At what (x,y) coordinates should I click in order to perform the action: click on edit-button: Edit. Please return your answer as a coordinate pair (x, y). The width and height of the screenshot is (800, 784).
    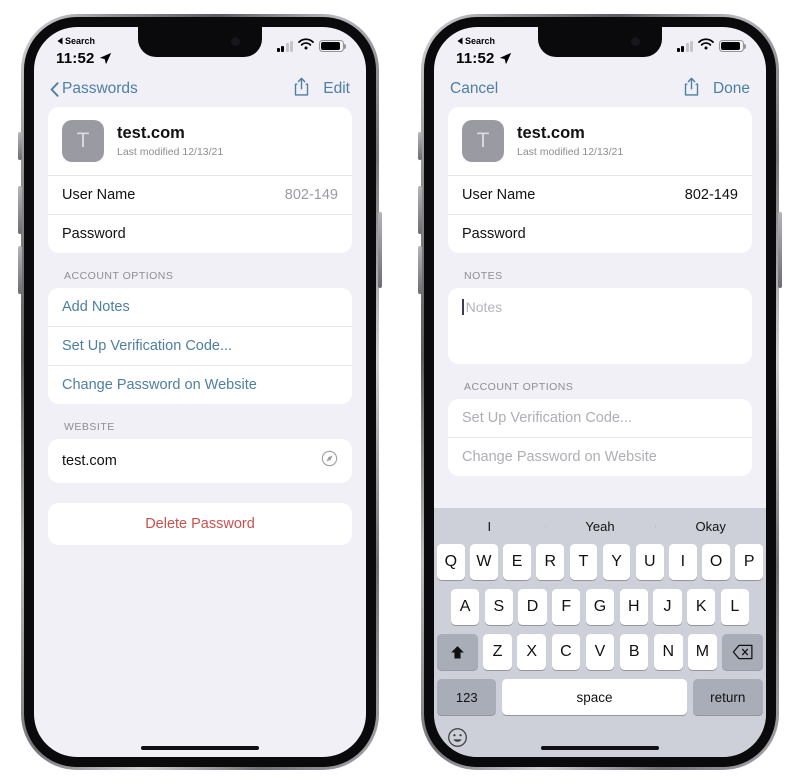
    Looking at the image, I should click on (336, 89).